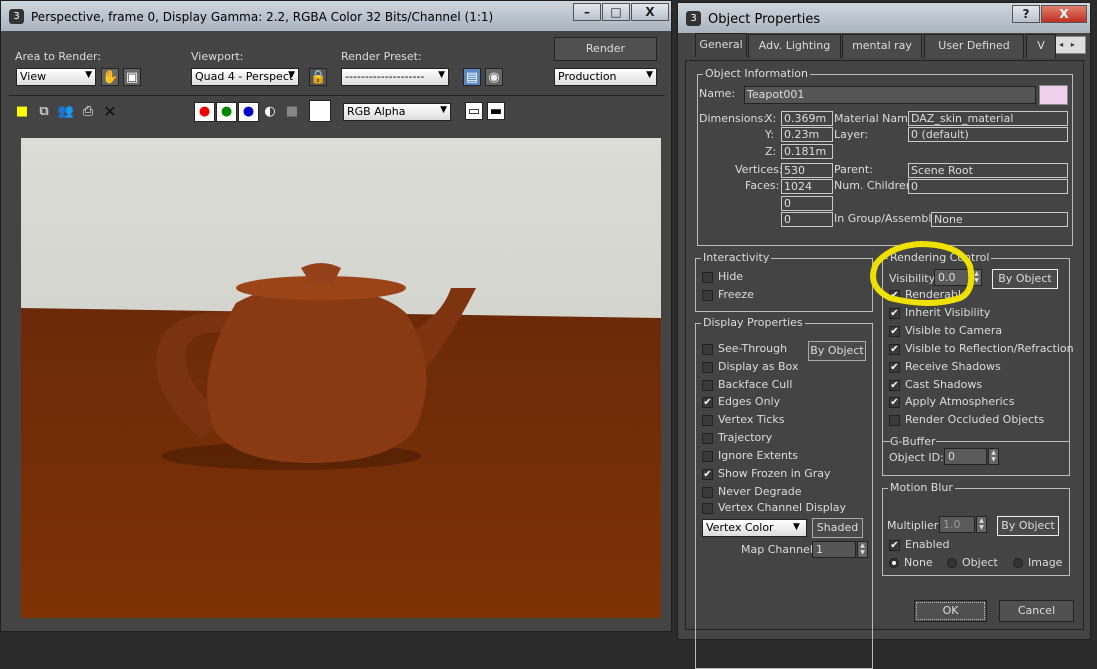  What do you see at coordinates (605, 49) in the screenshot?
I see `render-button: Render` at bounding box center [605, 49].